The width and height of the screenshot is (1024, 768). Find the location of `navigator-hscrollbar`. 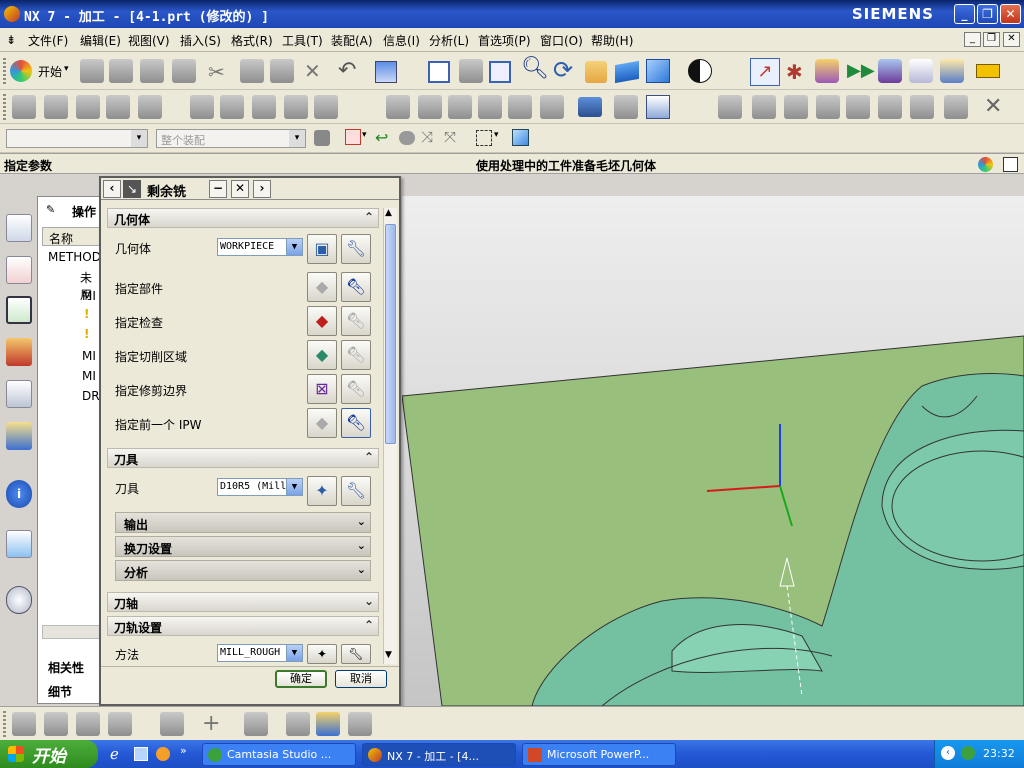

navigator-hscrollbar is located at coordinates (72, 632).